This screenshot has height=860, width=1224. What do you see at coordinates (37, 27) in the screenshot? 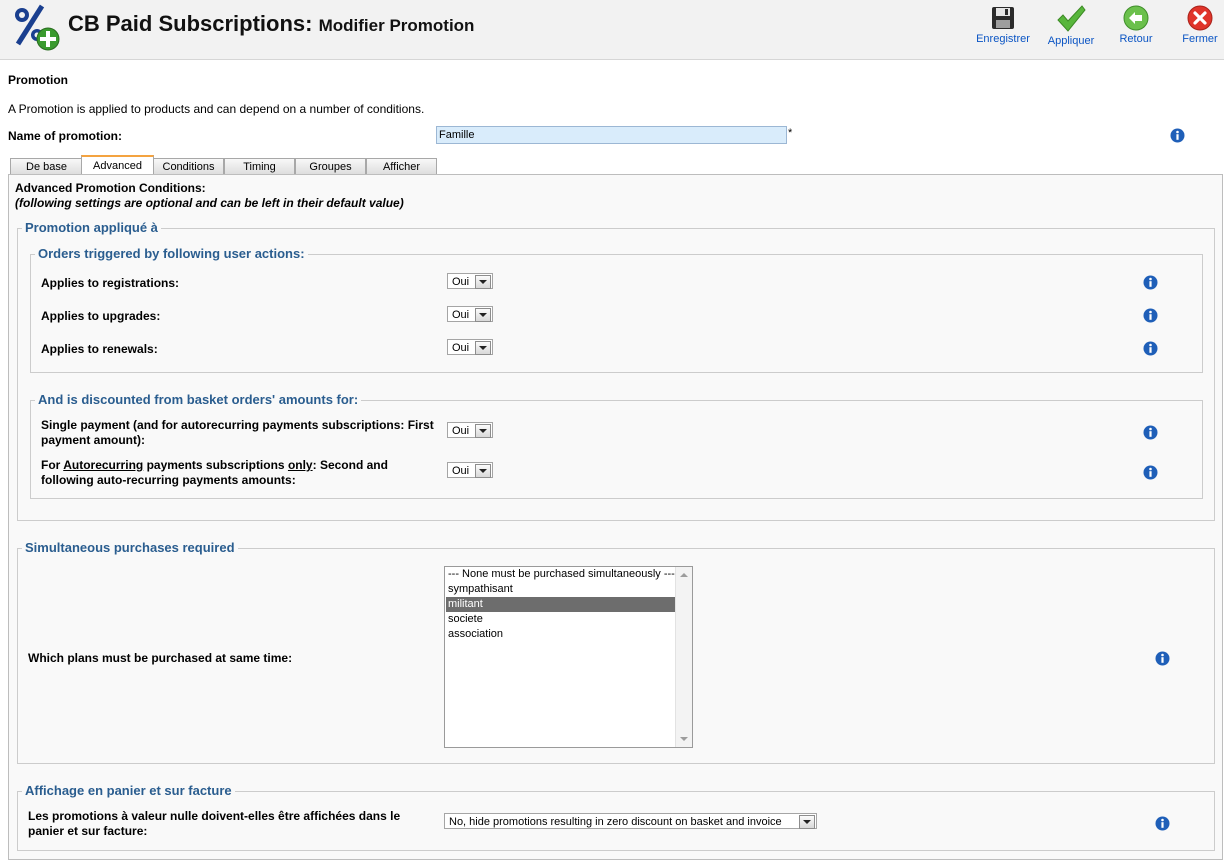
I see `promotion-percent-logo` at bounding box center [37, 27].